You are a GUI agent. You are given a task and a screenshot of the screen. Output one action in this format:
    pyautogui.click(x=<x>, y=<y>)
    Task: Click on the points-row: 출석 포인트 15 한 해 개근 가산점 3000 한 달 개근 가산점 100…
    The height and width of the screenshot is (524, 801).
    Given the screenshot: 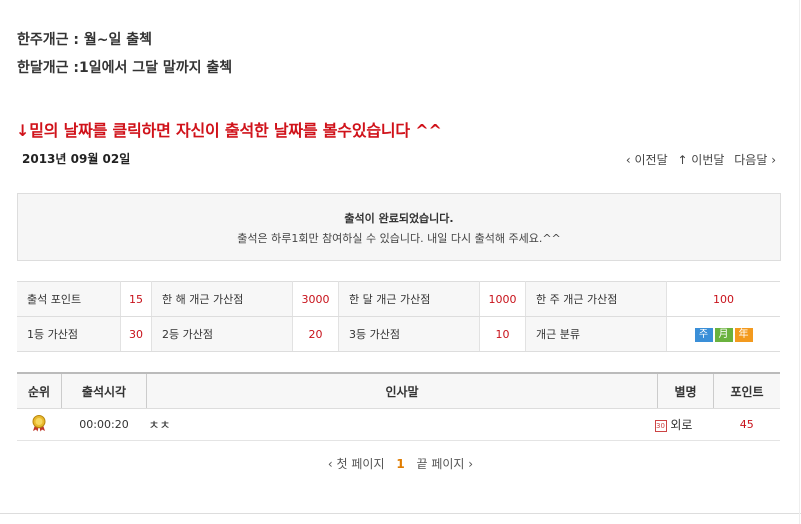 What is the action you would take?
    pyautogui.click(x=398, y=299)
    